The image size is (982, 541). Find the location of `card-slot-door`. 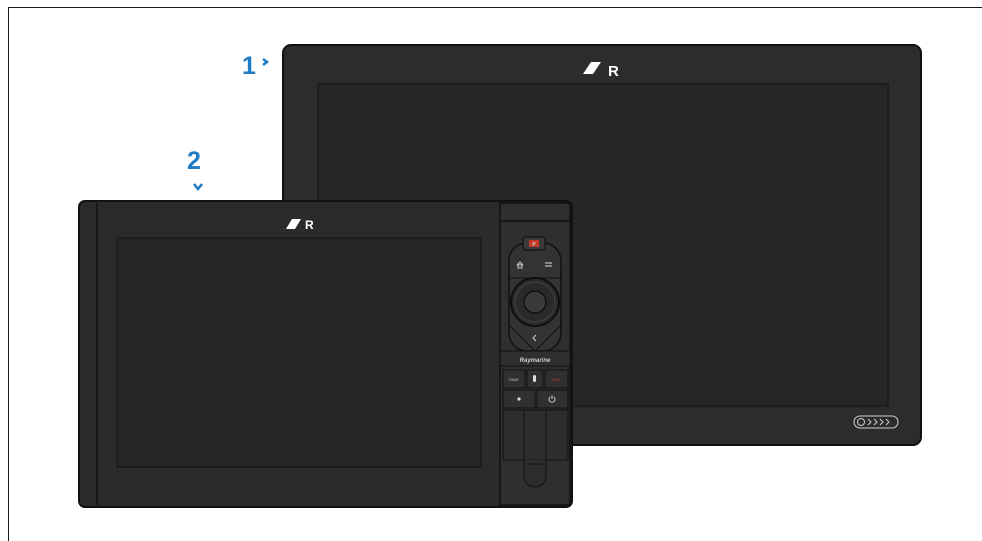

card-slot-door is located at coordinates (535, 435).